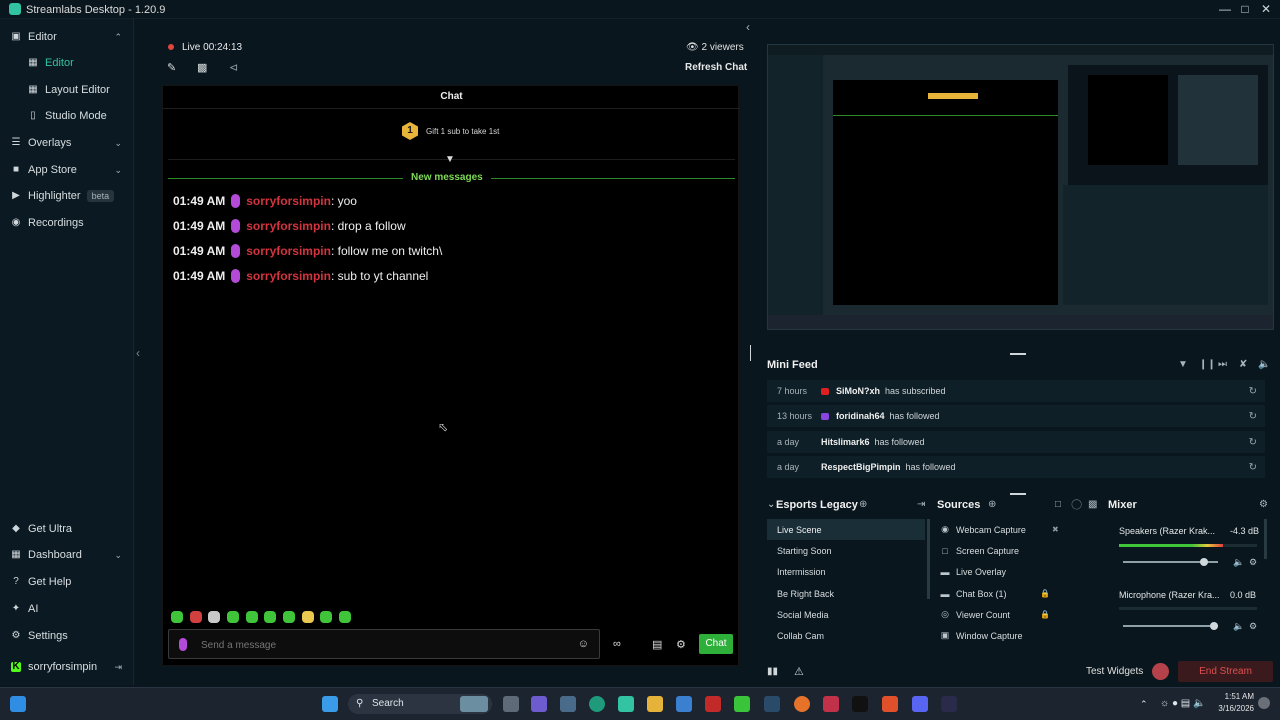 This screenshot has height=720, width=1280. What do you see at coordinates (771, 504) in the screenshot?
I see `chevron-down-icon: ⌄` at bounding box center [771, 504].